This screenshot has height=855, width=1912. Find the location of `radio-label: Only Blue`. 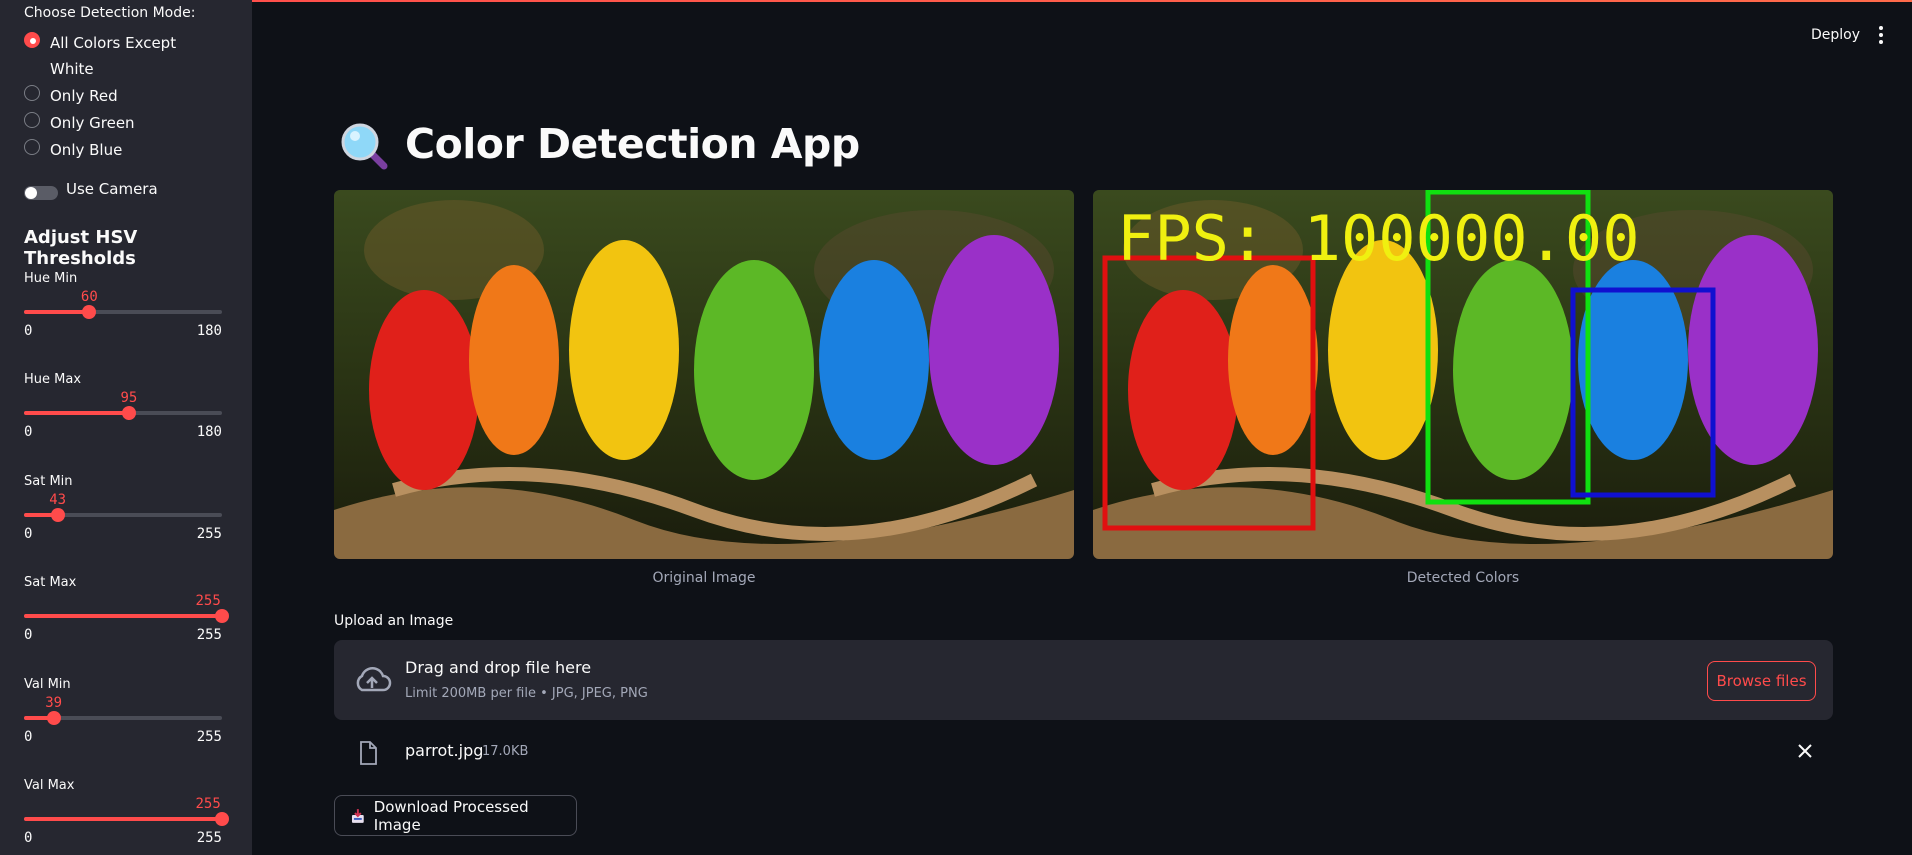

radio-label: Only Blue is located at coordinates (86, 150).